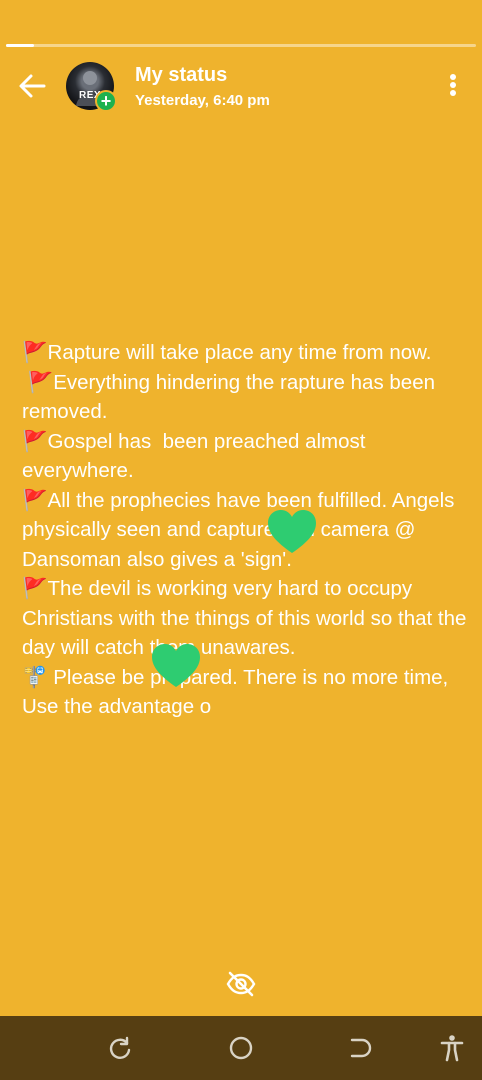 The image size is (482, 1080). I want to click on accessibility-icon, so click(452, 1048).